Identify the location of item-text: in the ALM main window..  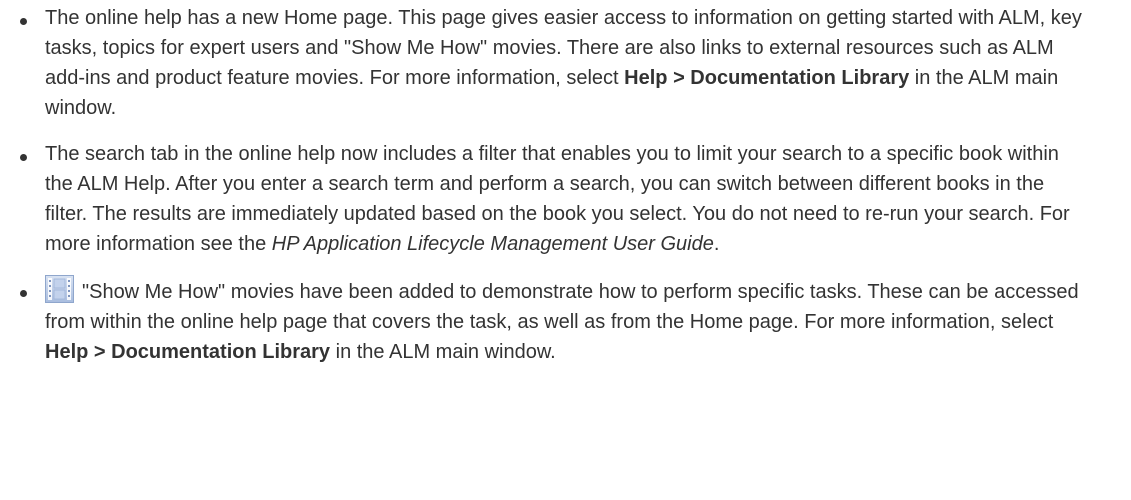
(443, 352).